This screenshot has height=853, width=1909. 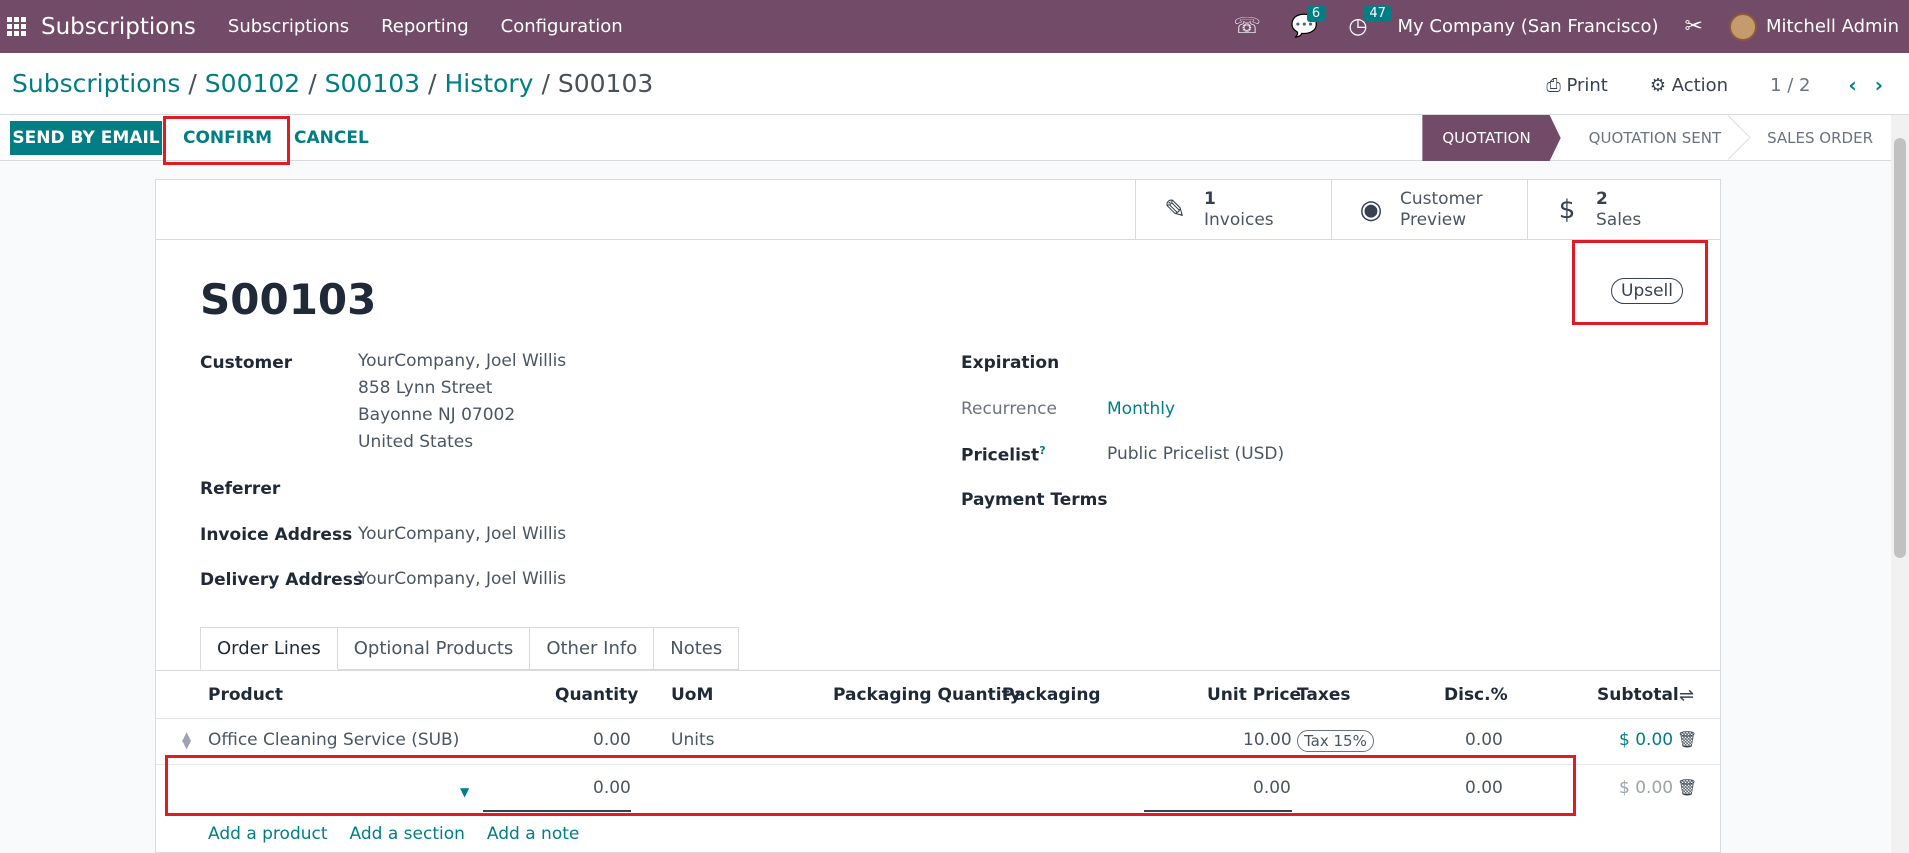 I want to click on add-line-links: Add a product Add a section Add a note, so click(x=404, y=834).